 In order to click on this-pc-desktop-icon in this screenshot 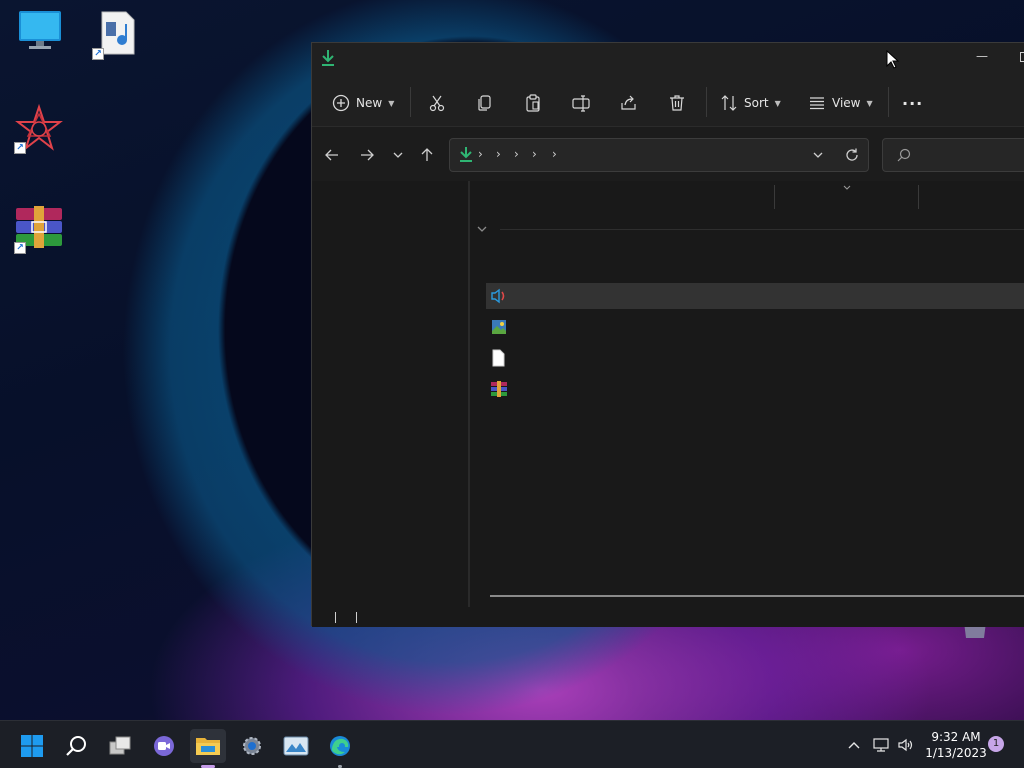, I will do `click(40, 33)`.